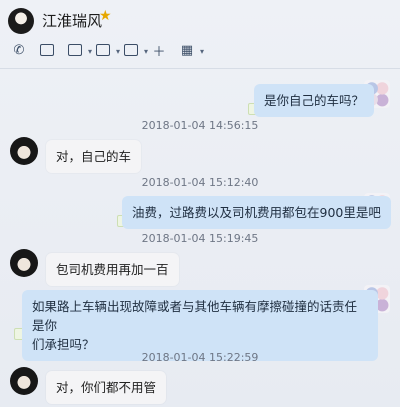 The height and width of the screenshot is (407, 400). Describe the element at coordinates (134, 50) in the screenshot. I see `remote-desktop-icon` at that location.